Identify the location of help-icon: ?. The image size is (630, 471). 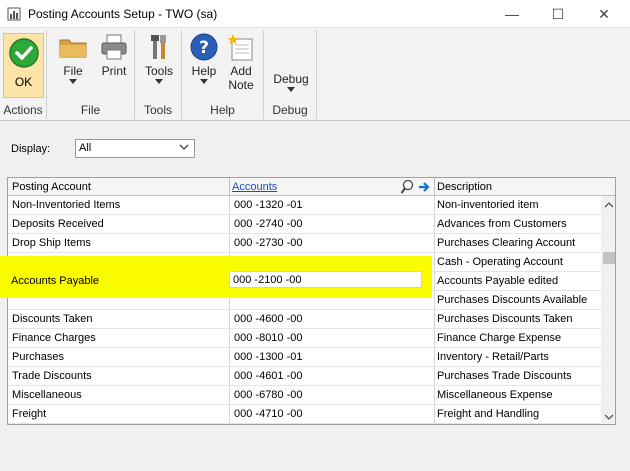
(204, 47).